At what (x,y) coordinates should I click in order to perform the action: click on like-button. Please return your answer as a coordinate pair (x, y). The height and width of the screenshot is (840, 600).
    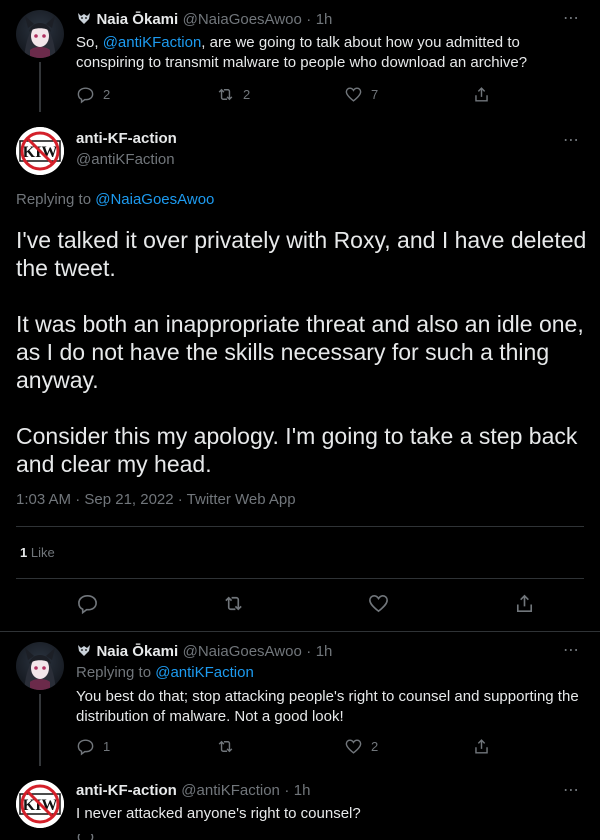
    Looking at the image, I should click on (378, 603).